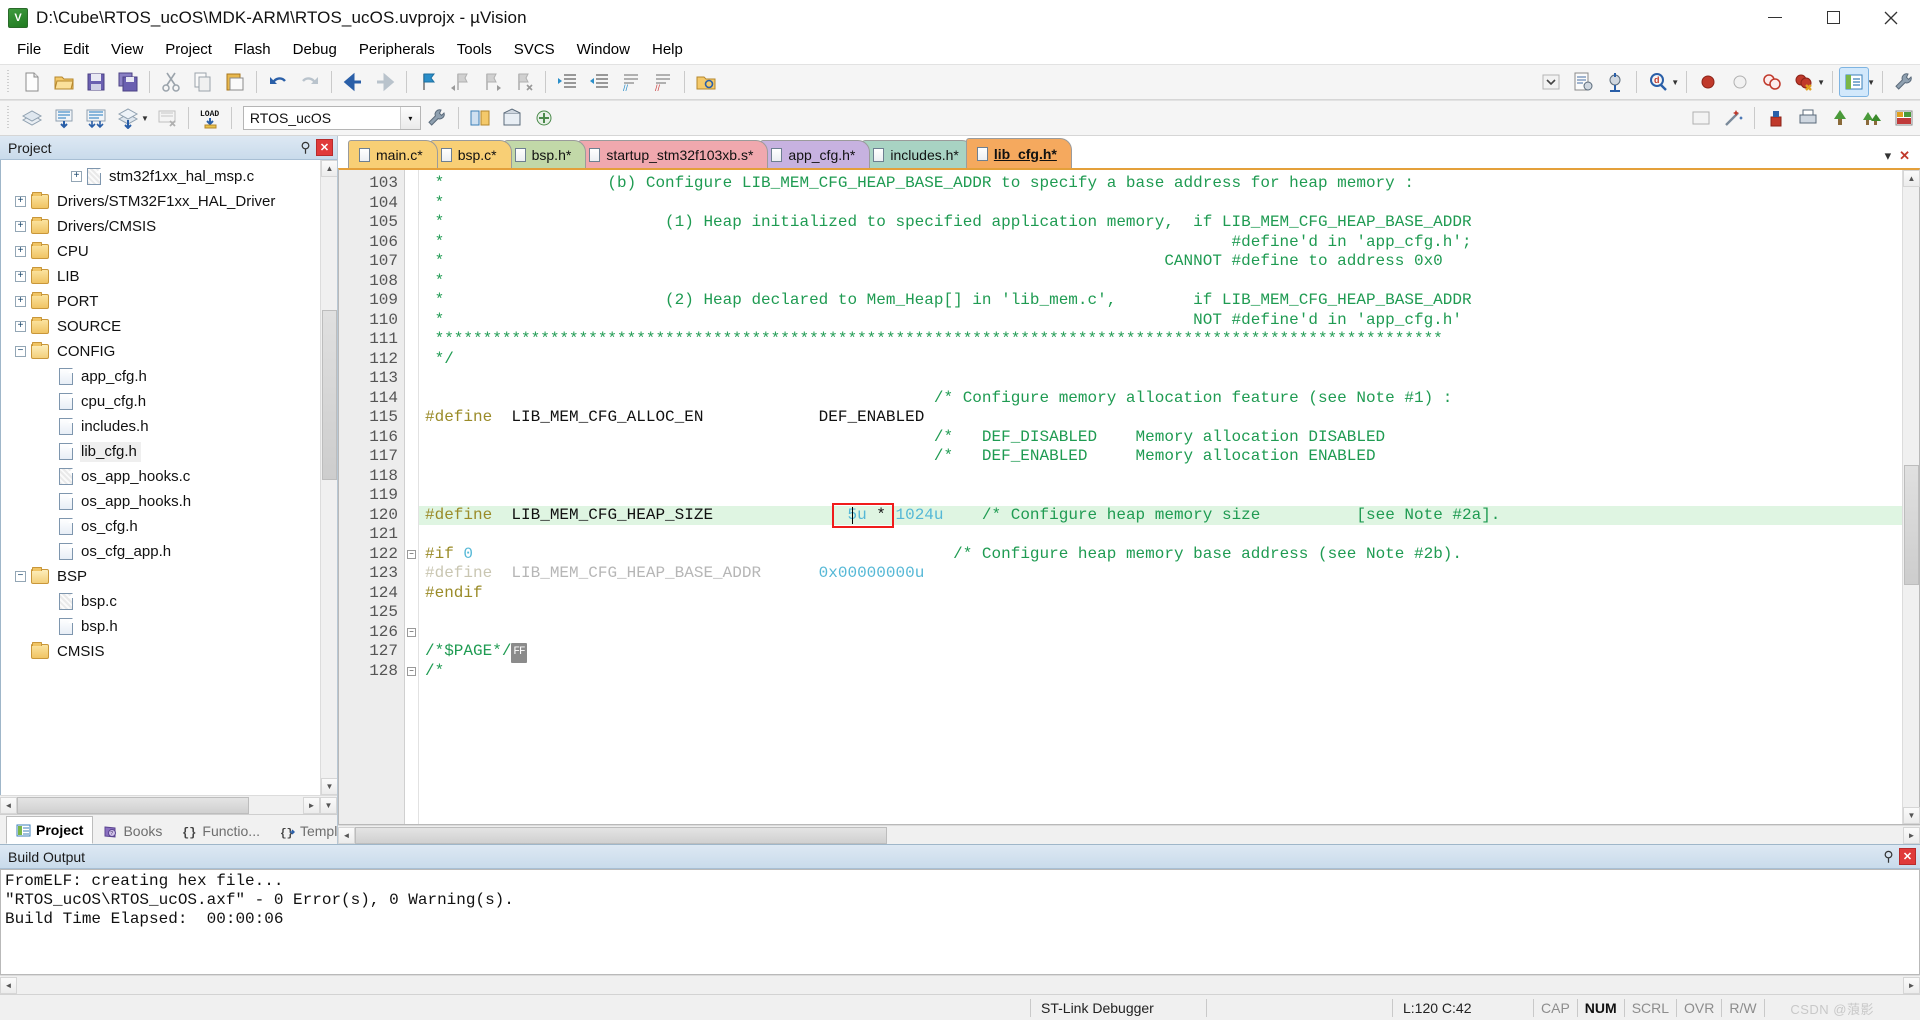 The width and height of the screenshot is (1920, 1020). Describe the element at coordinates (524, 82) in the screenshot. I see `bookmark-clear-button` at that location.